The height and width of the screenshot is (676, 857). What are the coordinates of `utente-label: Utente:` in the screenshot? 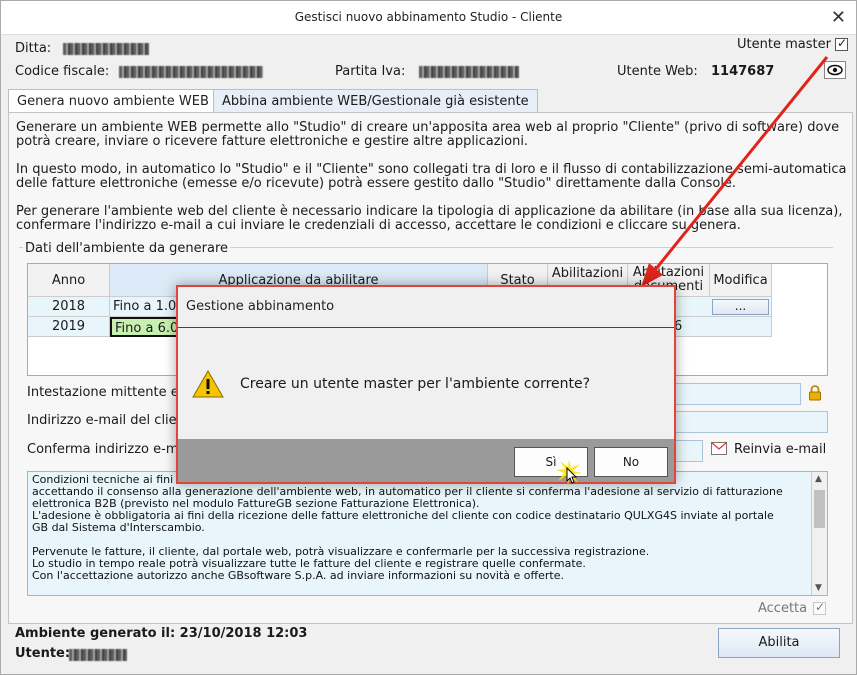 It's located at (43, 653).